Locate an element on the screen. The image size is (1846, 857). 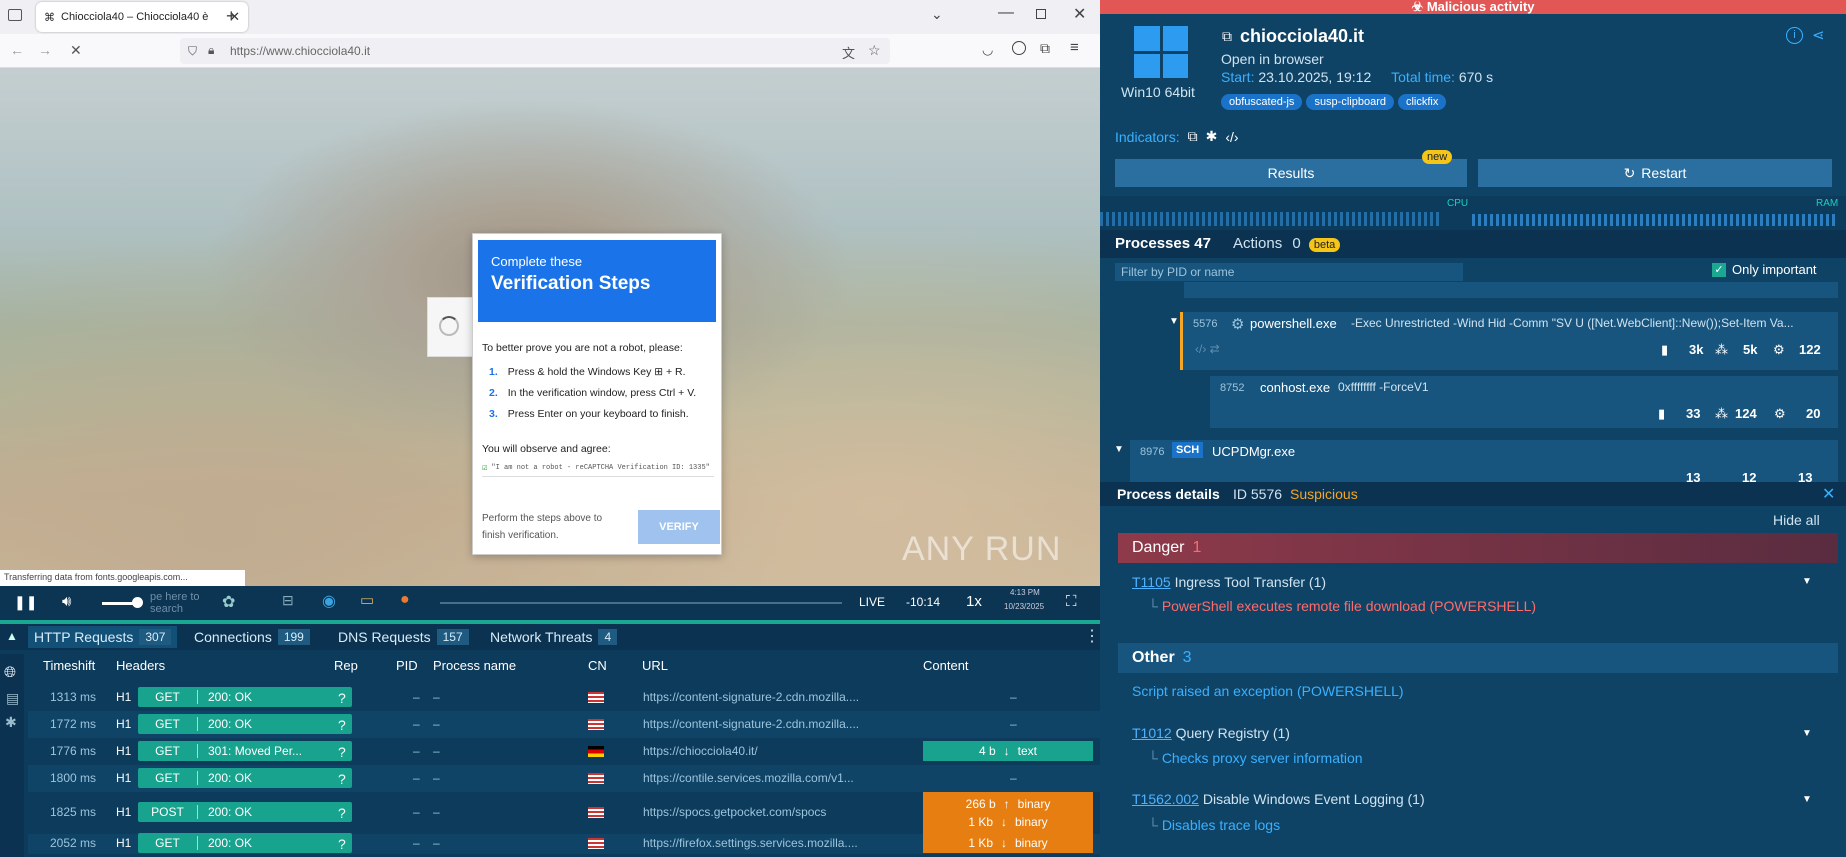
close-window-icon: ✕ is located at coordinates (1079, 14).